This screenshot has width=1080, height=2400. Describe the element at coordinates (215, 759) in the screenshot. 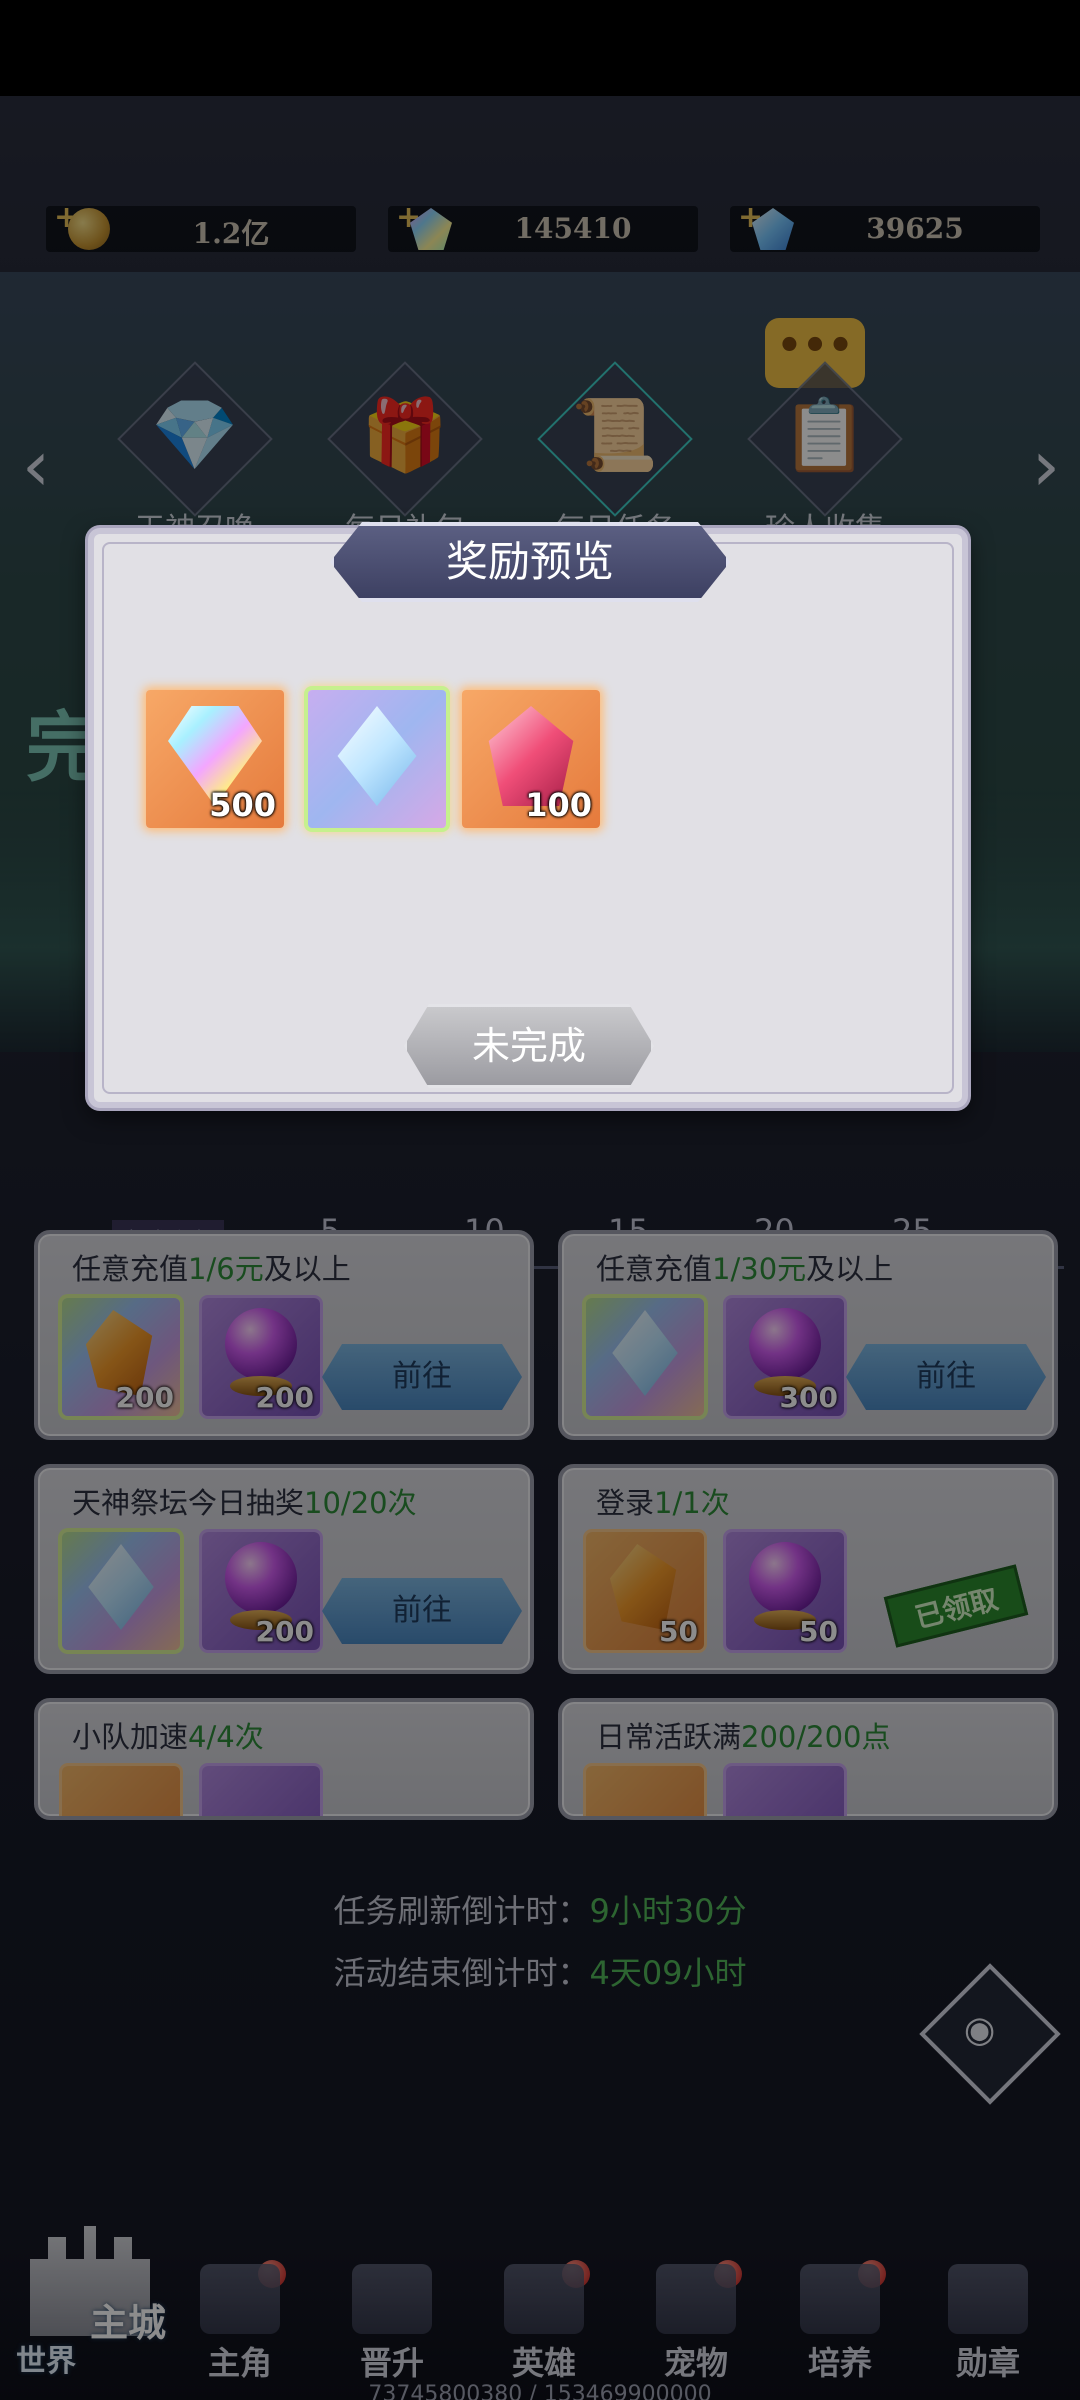

I see `reward-item: 500` at that location.